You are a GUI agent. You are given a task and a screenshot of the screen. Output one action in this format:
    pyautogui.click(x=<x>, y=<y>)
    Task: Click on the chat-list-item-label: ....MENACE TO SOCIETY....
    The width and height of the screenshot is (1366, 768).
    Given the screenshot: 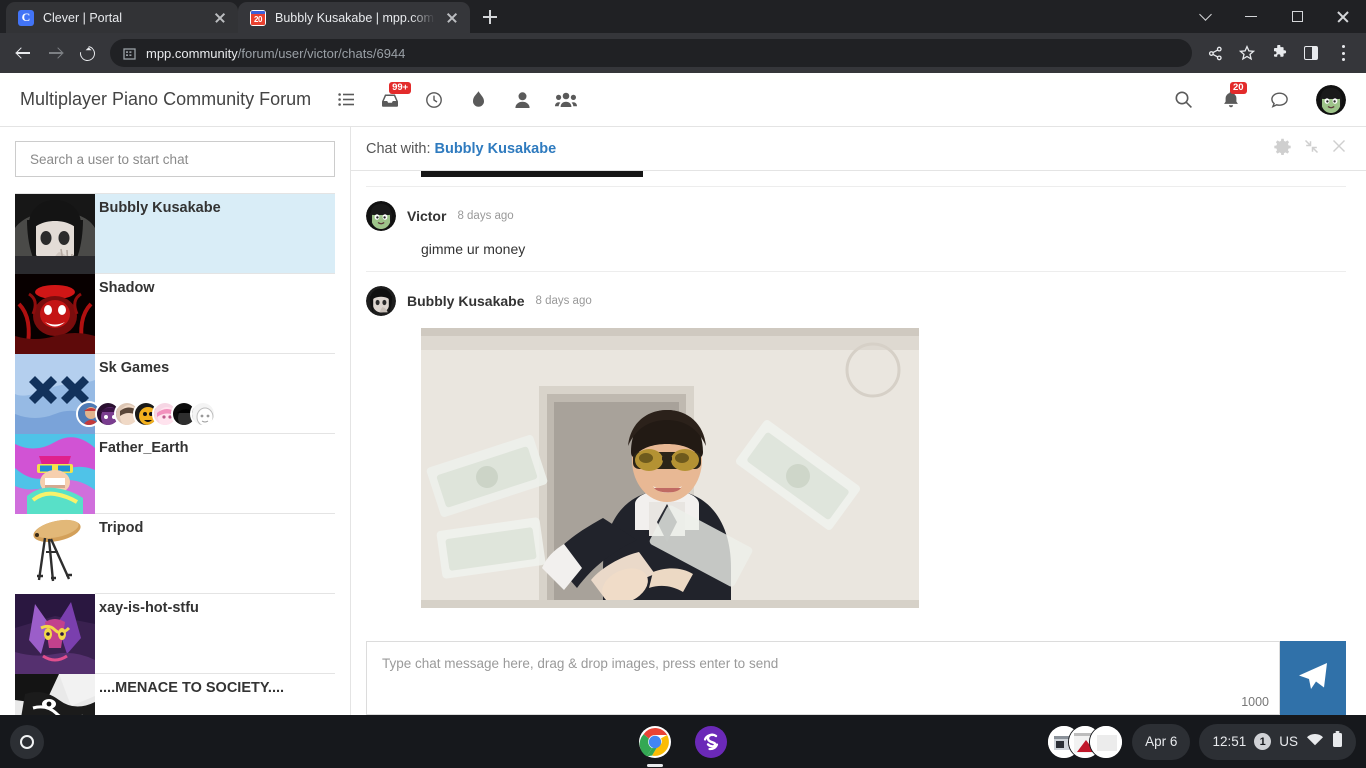 What is the action you would take?
    pyautogui.click(x=192, y=688)
    